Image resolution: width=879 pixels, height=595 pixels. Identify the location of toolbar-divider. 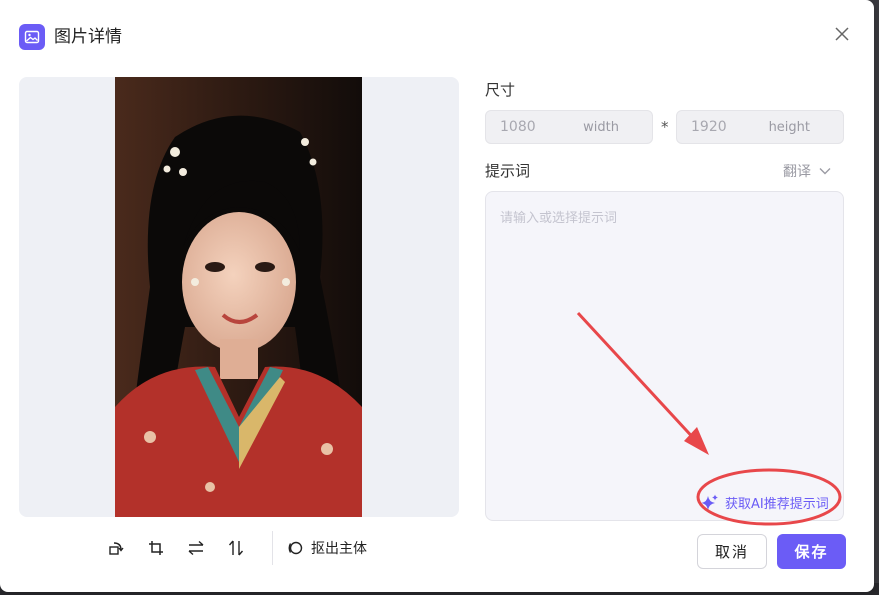
(272, 548).